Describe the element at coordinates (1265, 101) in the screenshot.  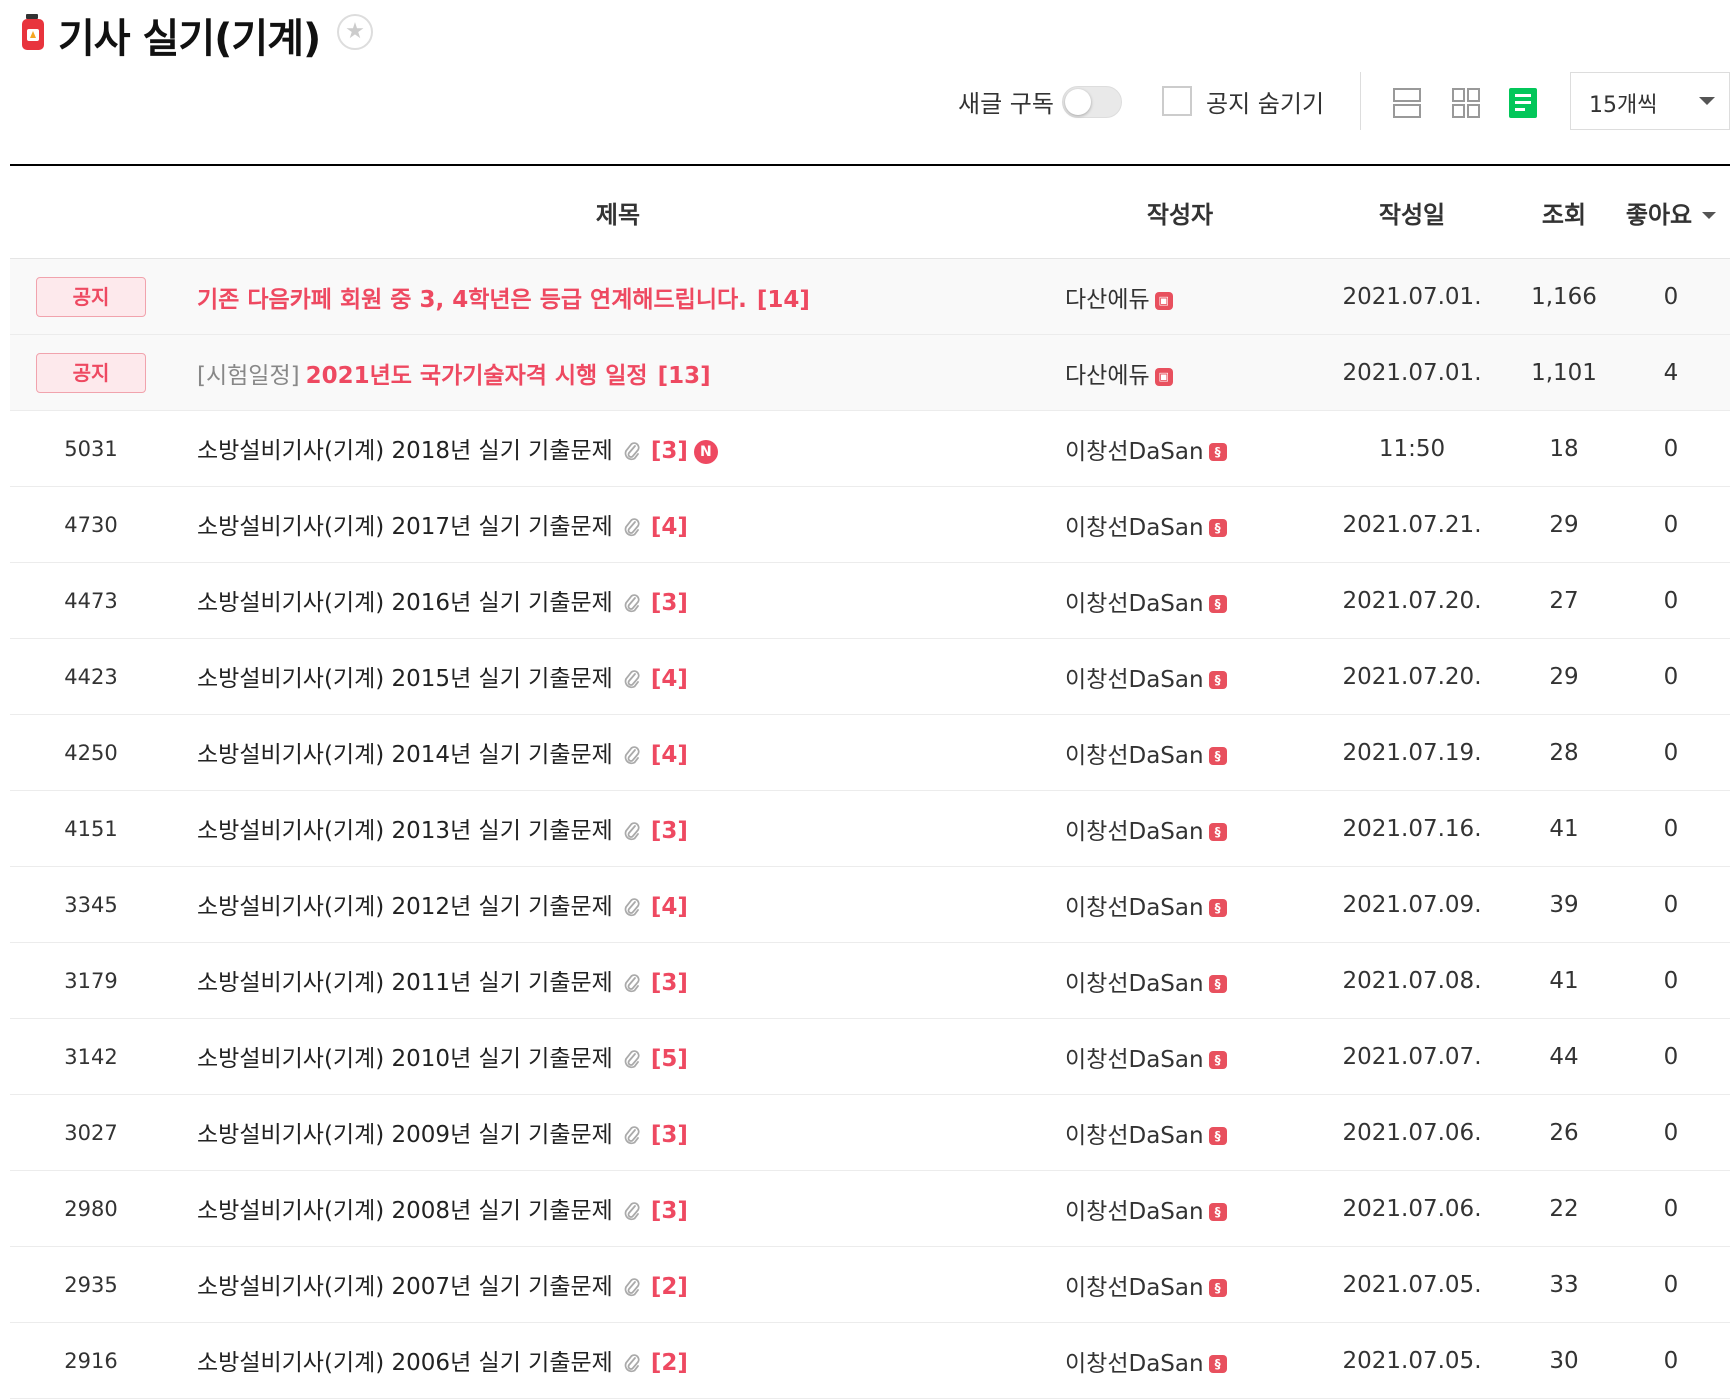
I see `hide-notice-label: 공지 숨기기` at that location.